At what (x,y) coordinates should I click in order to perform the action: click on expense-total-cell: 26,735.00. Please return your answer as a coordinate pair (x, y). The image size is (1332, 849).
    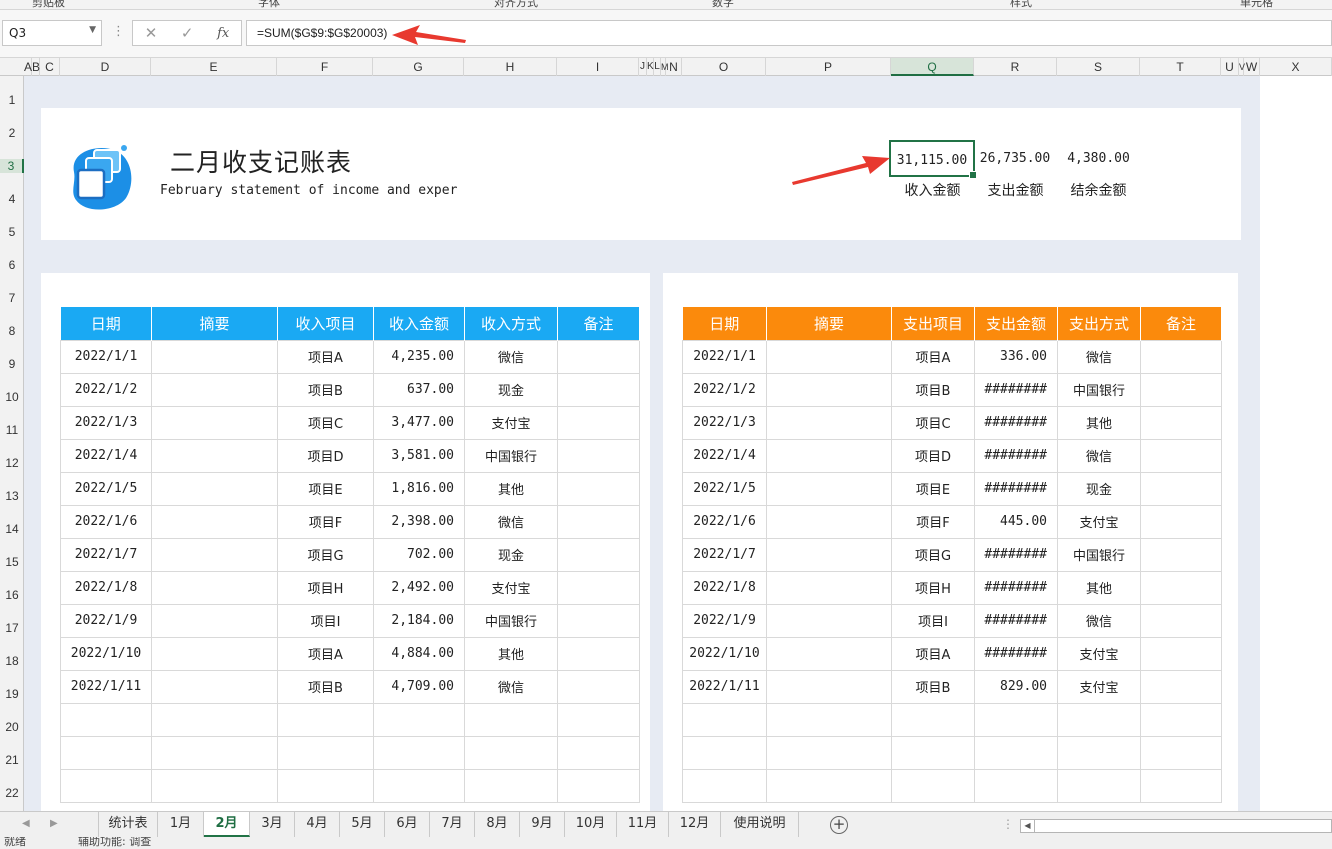
    Looking at the image, I should click on (1015, 158).